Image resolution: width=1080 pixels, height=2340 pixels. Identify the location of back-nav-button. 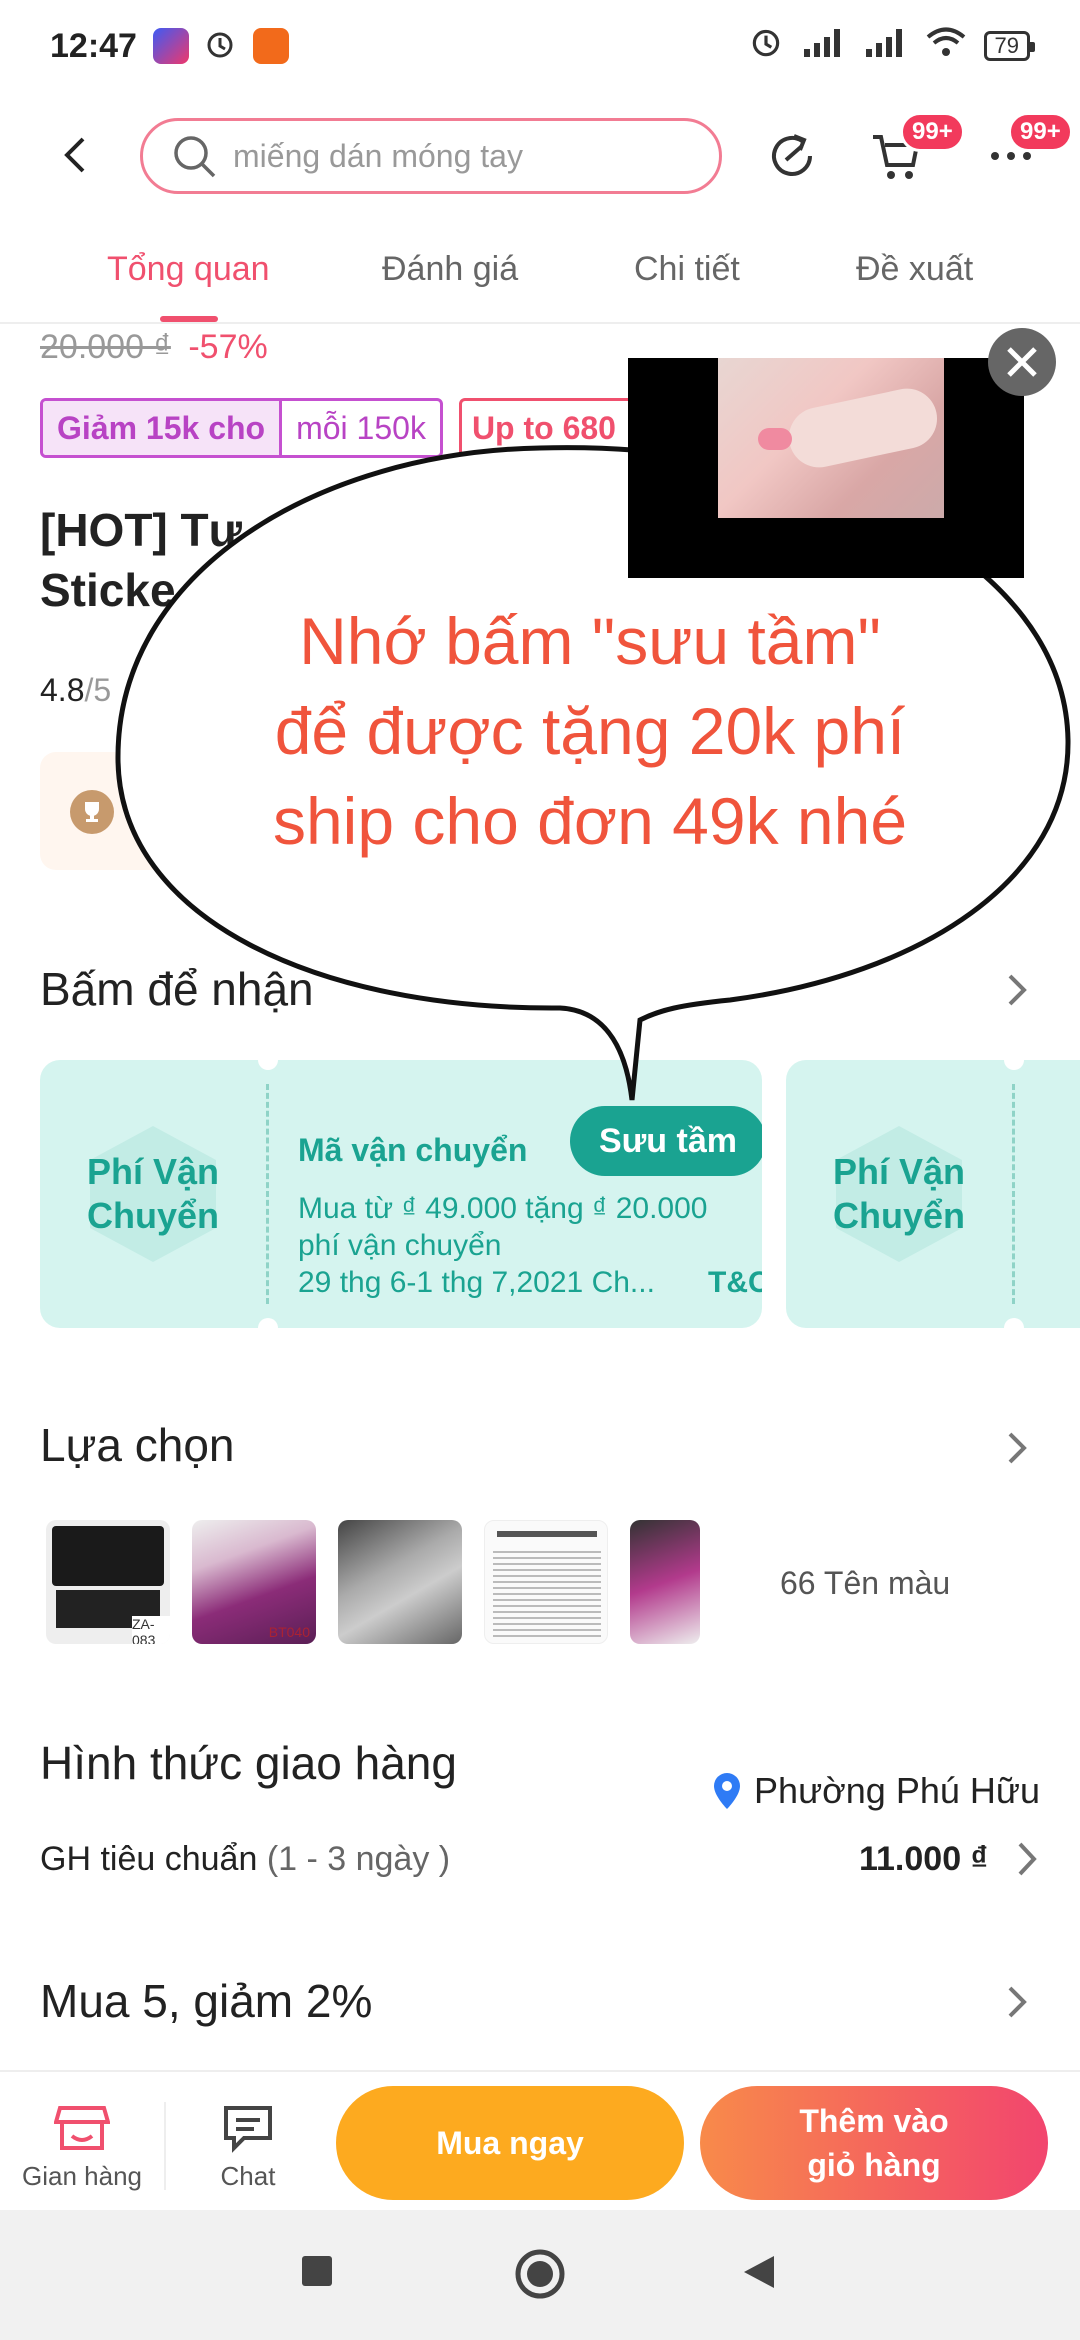
(758, 2274).